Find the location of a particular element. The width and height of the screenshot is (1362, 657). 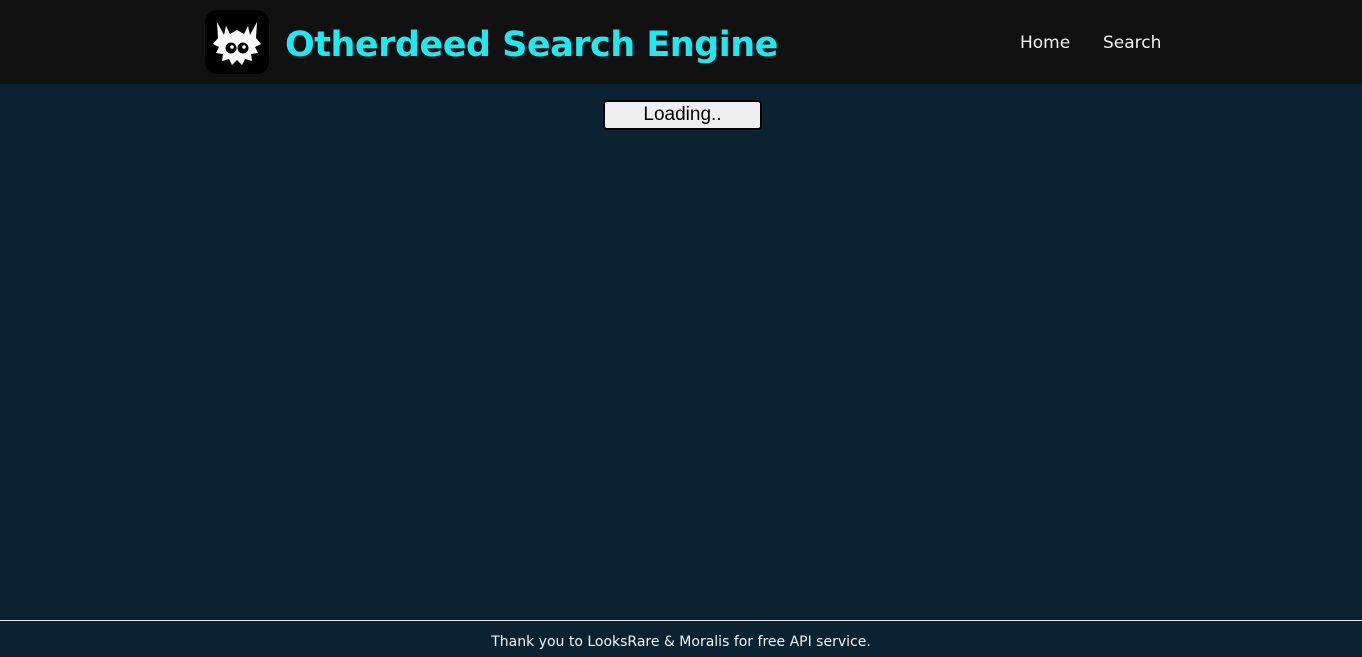

footer-divider is located at coordinates (681, 620).